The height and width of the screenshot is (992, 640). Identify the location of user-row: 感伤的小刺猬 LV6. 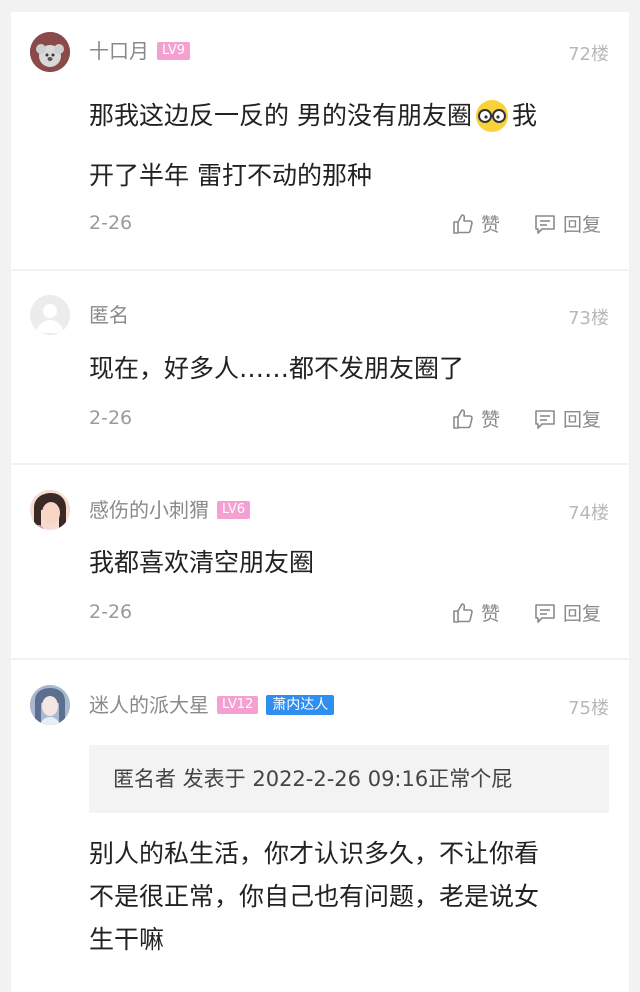
(169, 510).